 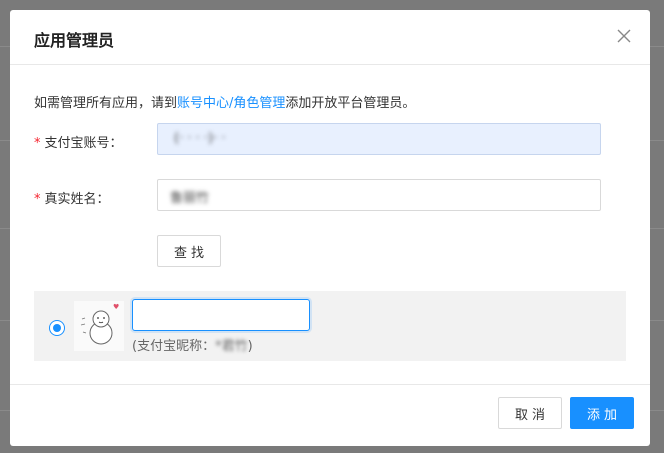 I want to click on nickname-value: *君竹, so click(x=231, y=346).